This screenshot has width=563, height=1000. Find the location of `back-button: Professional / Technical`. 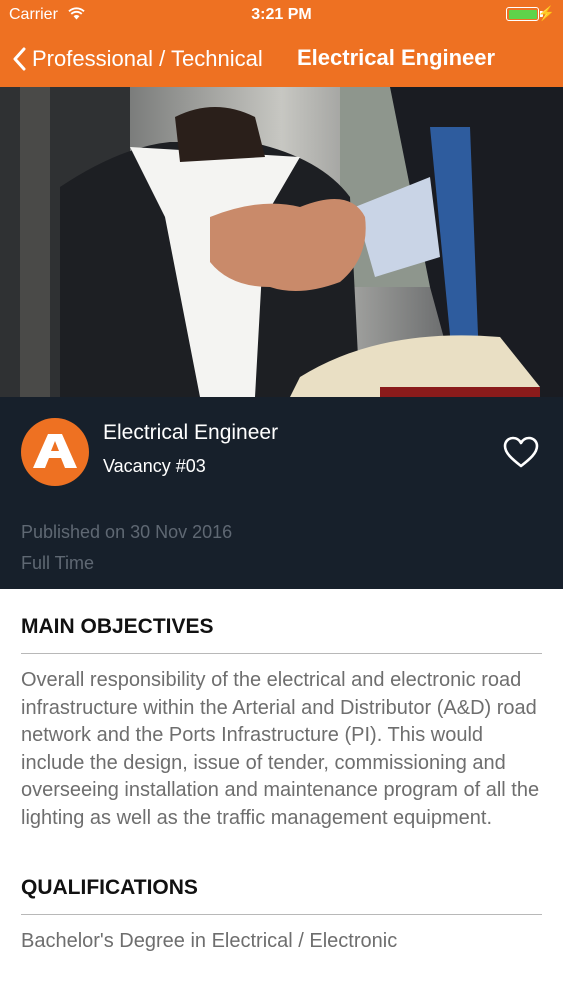

back-button: Professional / Technical is located at coordinates (137, 58).